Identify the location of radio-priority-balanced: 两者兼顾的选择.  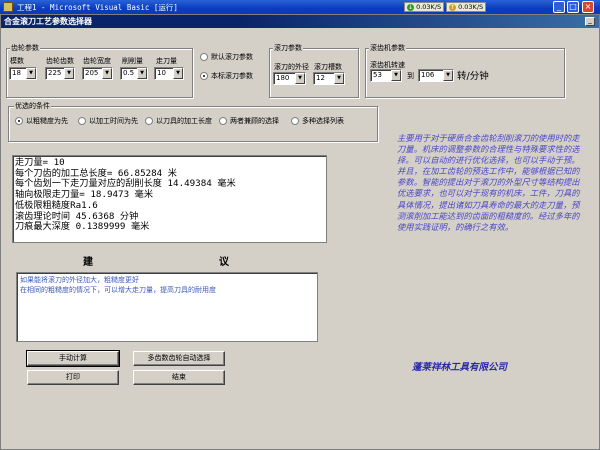
(249, 121).